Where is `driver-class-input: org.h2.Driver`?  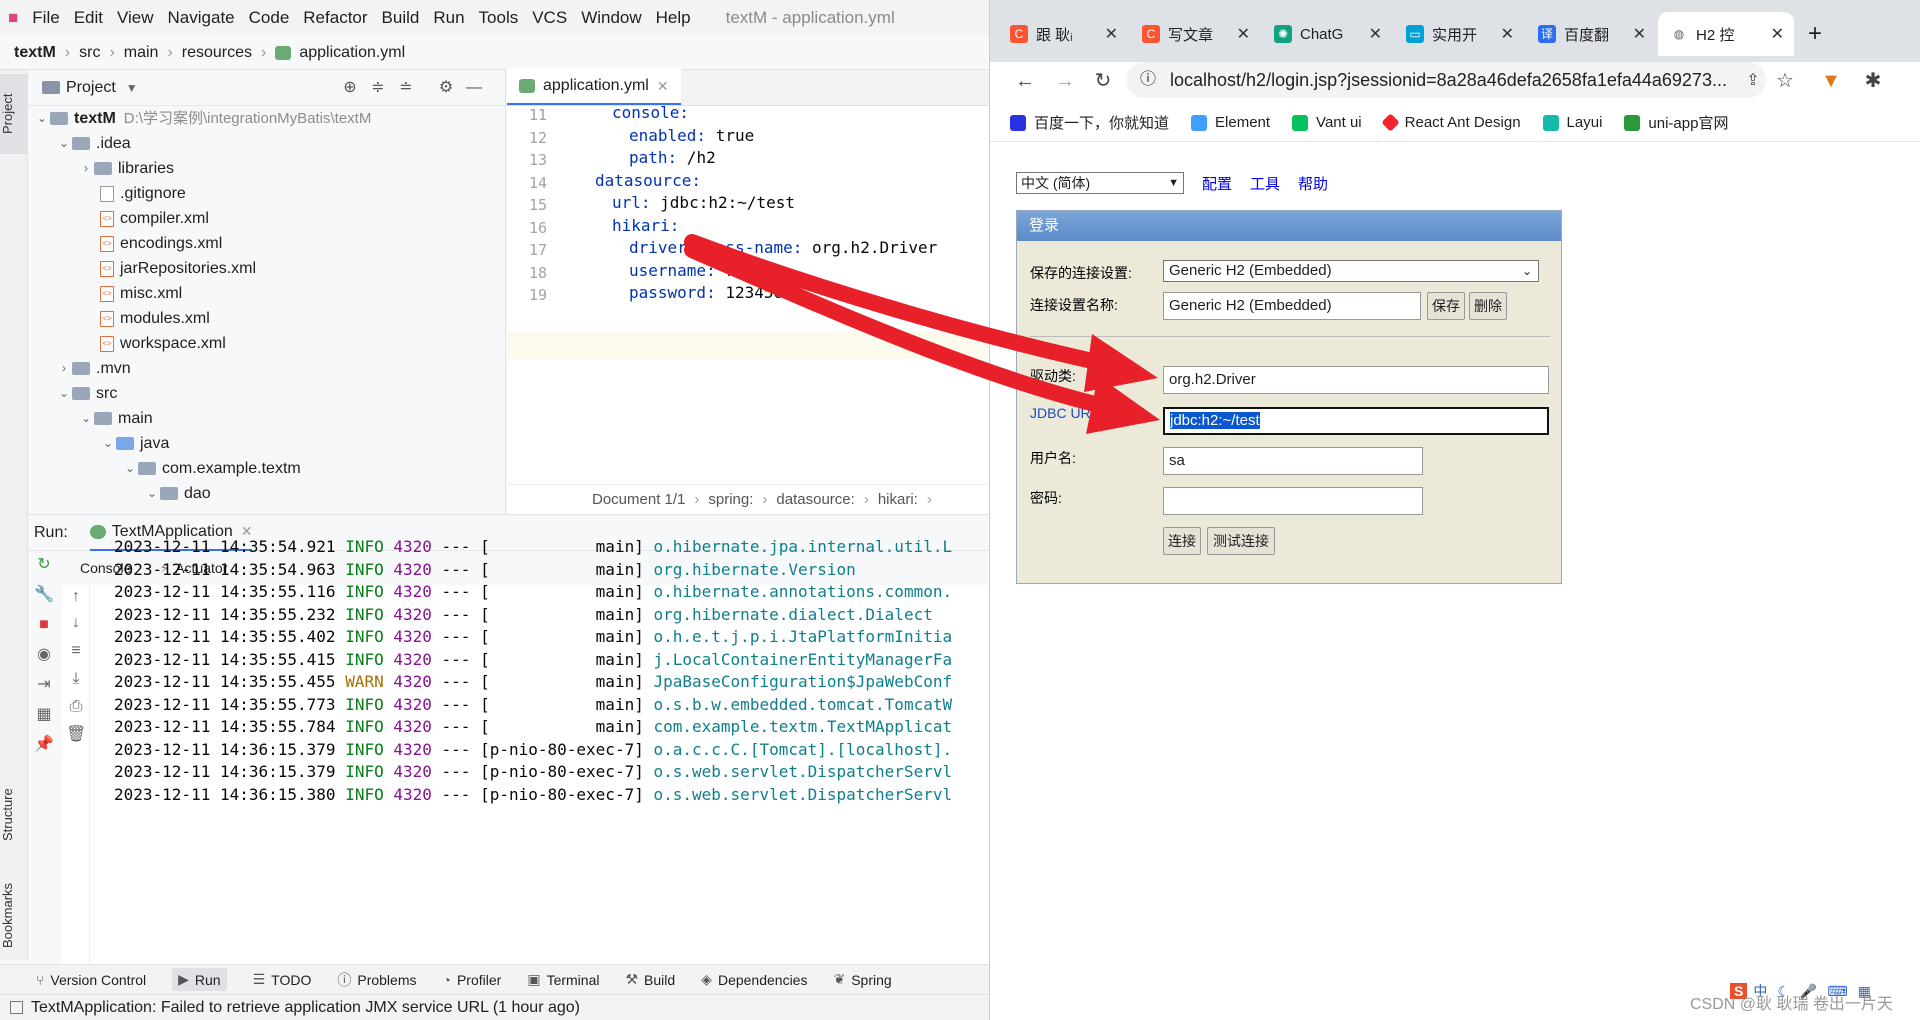 driver-class-input: org.h2.Driver is located at coordinates (1356, 380).